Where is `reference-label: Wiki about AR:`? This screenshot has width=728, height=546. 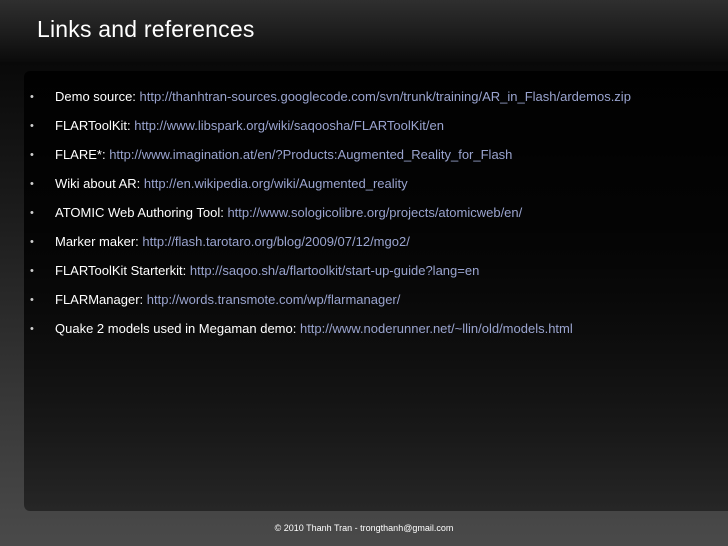
reference-label: Wiki about AR: is located at coordinates (99, 183).